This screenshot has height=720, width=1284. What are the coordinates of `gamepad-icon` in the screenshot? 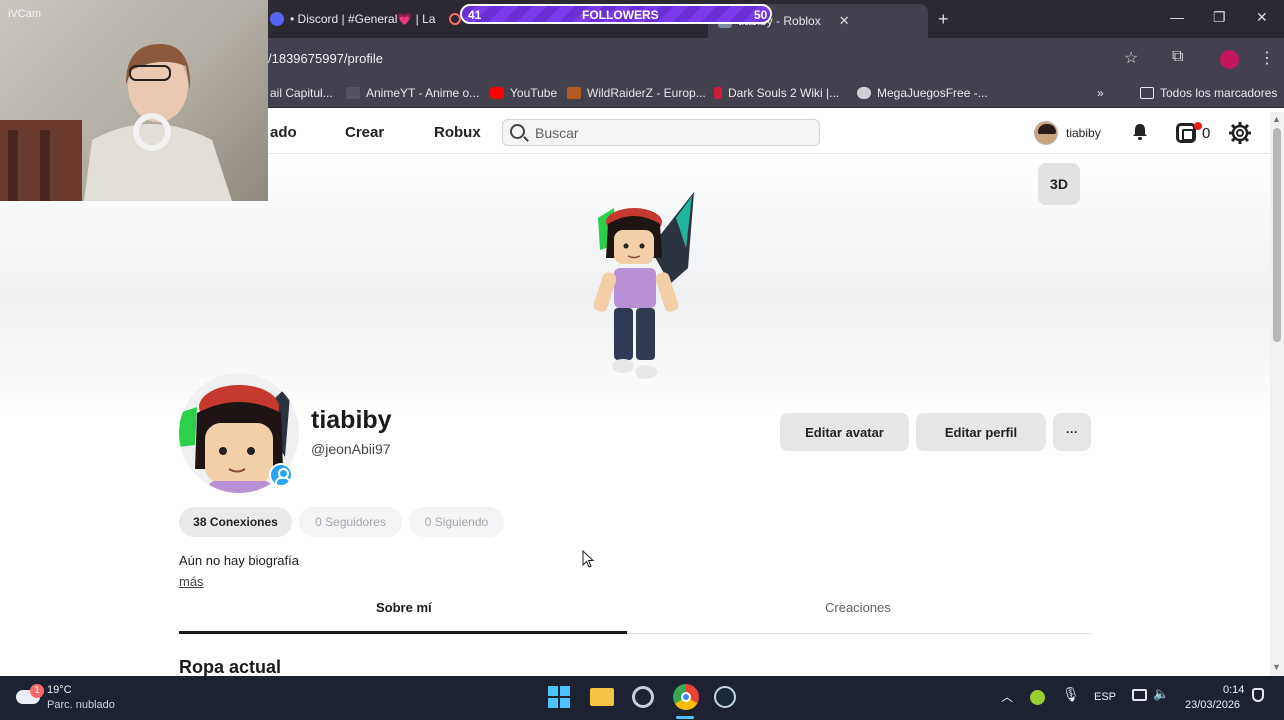 It's located at (864, 93).